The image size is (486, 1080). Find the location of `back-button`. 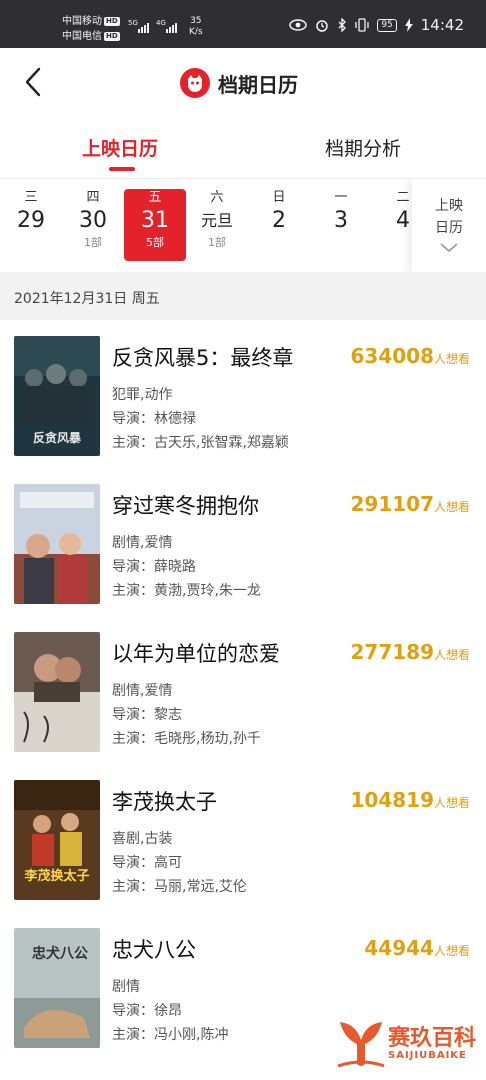

back-button is located at coordinates (33, 82).